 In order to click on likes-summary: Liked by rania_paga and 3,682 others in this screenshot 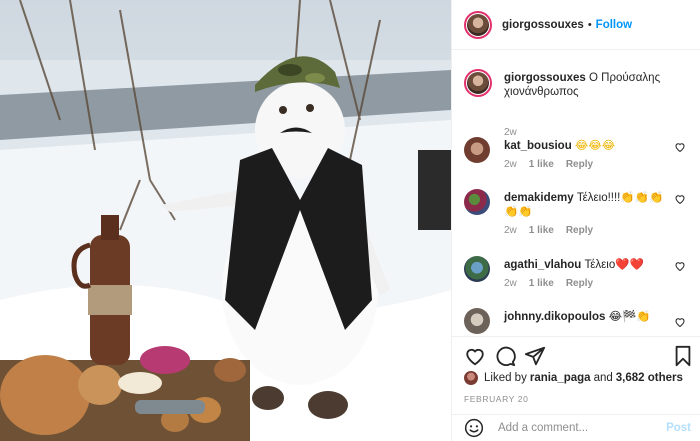, I will do `click(582, 378)`.